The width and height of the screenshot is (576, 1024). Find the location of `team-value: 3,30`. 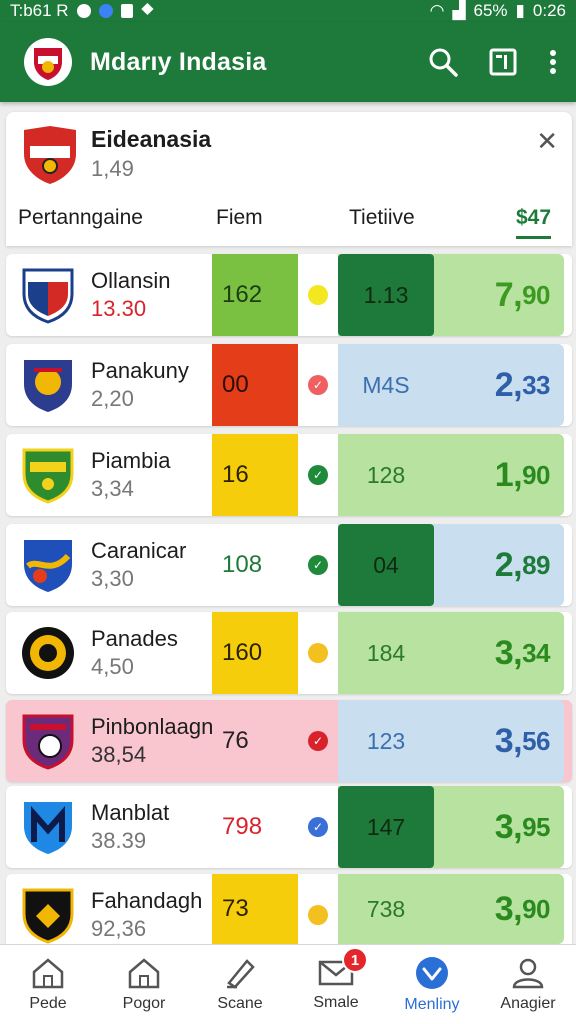

team-value: 3,30 is located at coordinates (112, 578).